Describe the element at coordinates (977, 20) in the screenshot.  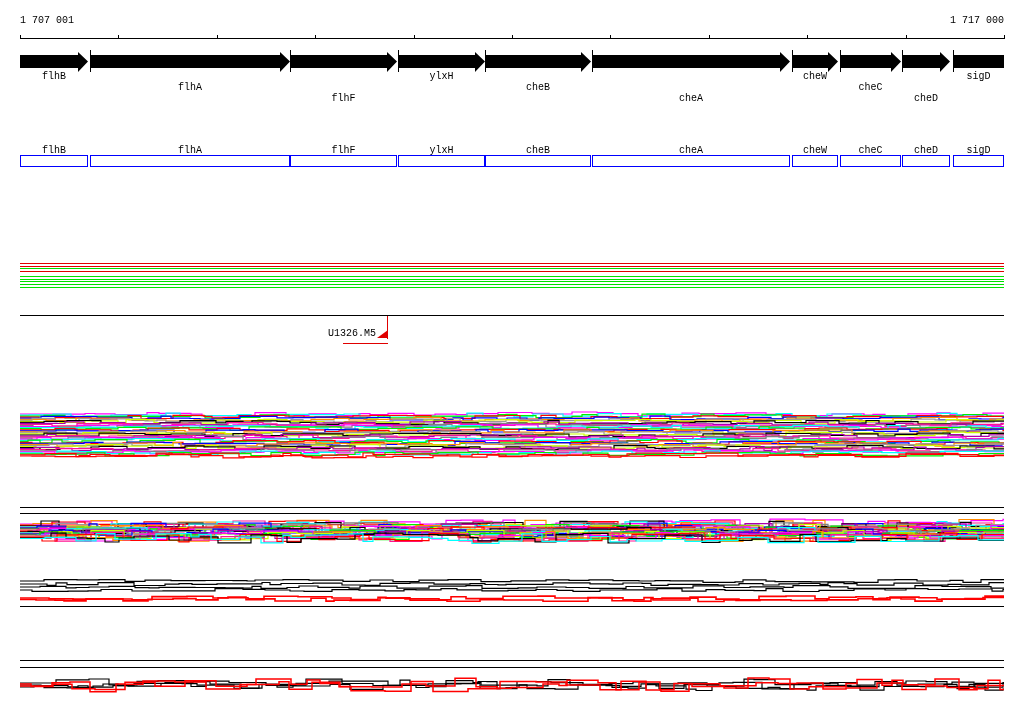
I see `coordinate-label: 1 717 000` at that location.